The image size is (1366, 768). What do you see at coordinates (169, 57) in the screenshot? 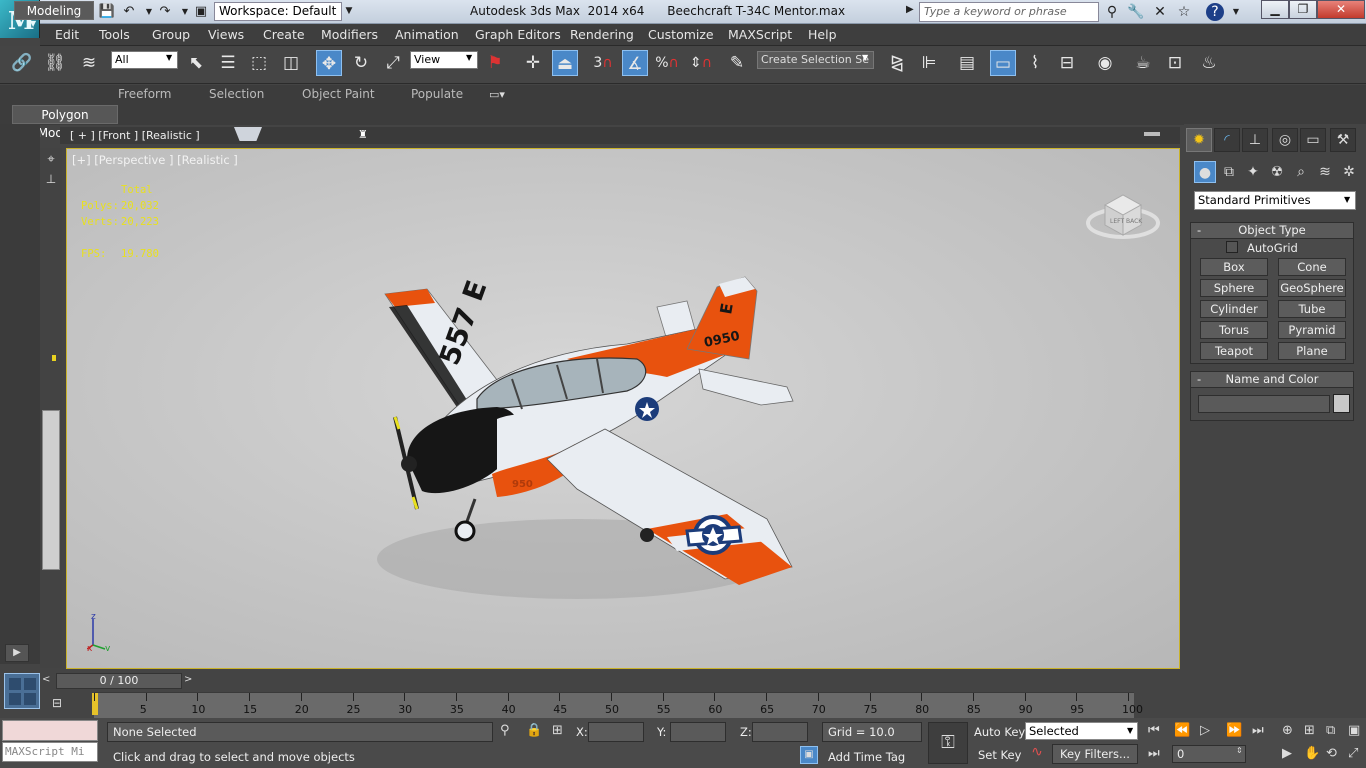
I see `selection-filter-dropdown-icon: ▼` at bounding box center [169, 57].